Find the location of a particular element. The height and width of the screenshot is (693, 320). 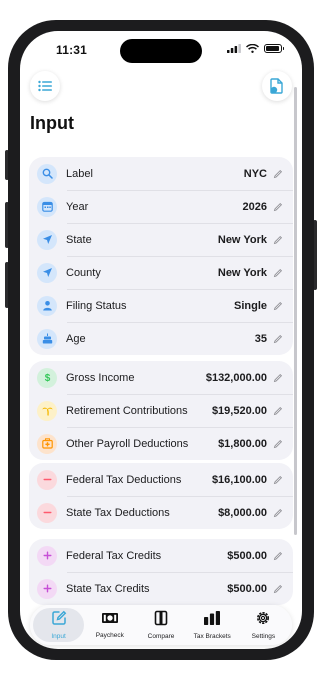

state-tax-credits-value: $500.00 is located at coordinates (247, 588).